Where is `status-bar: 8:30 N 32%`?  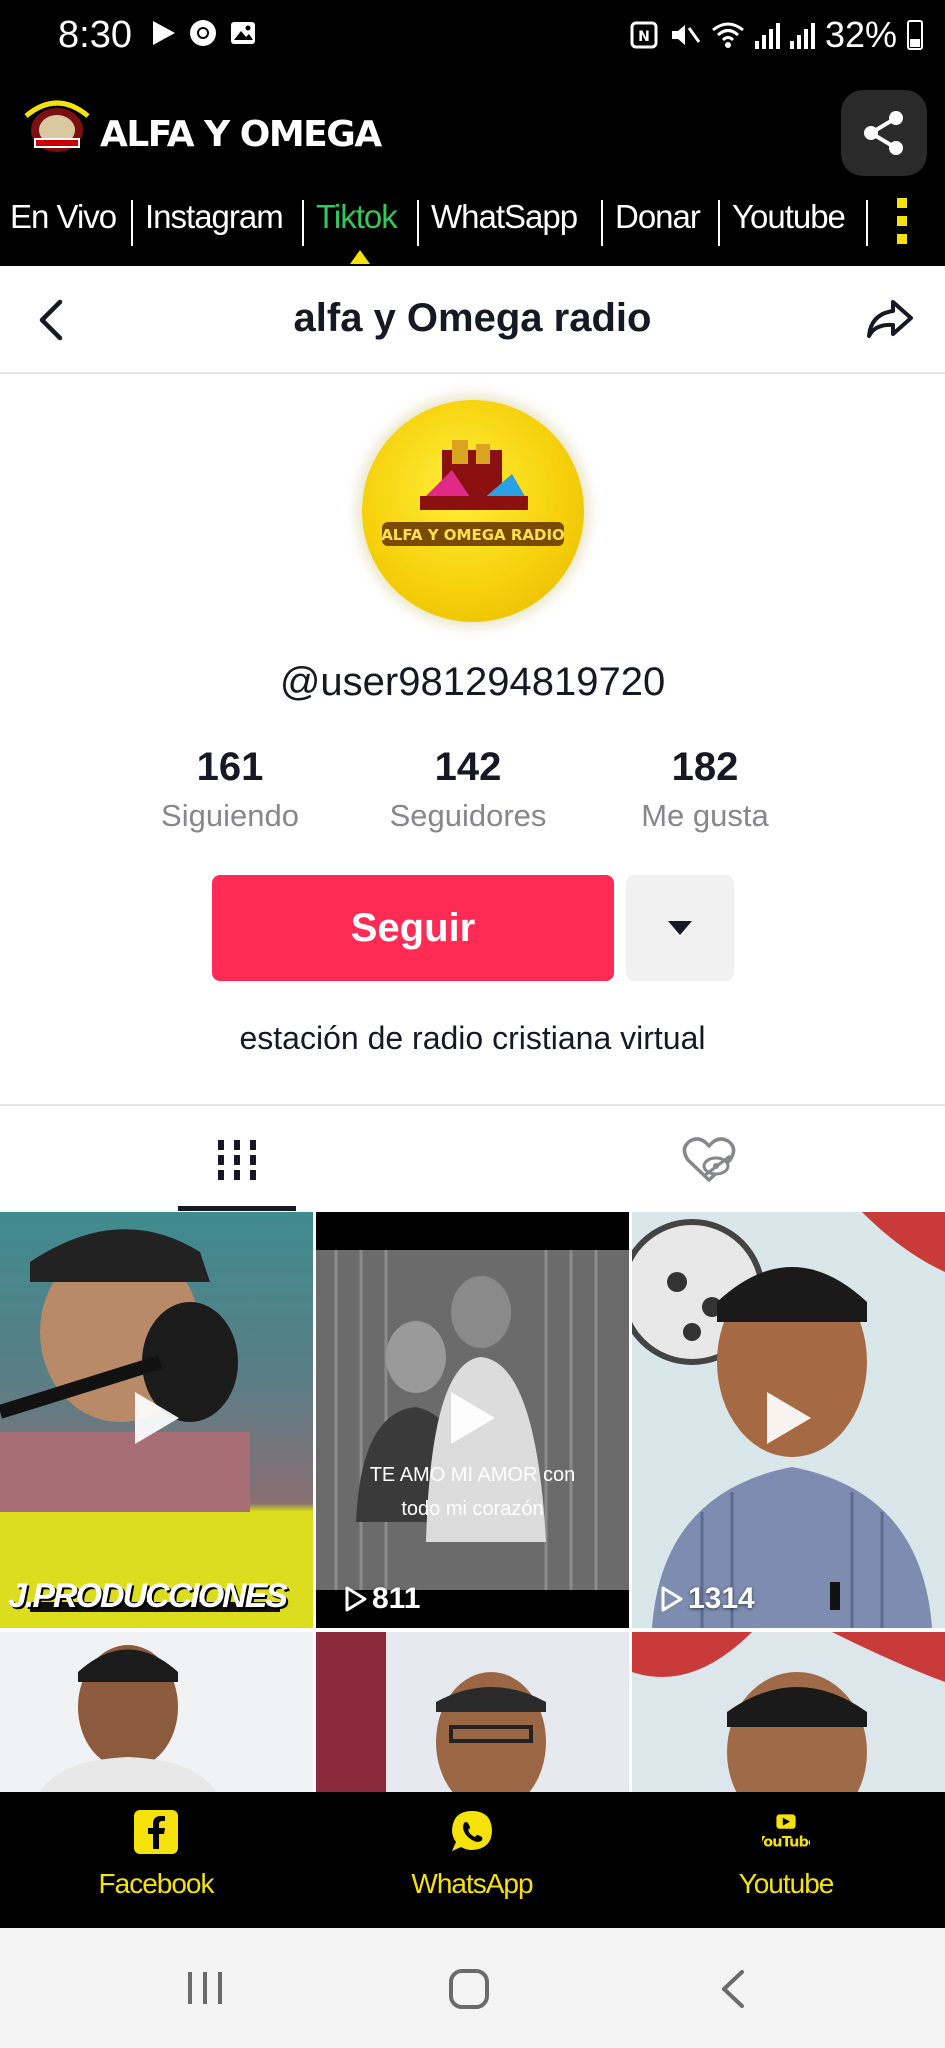 status-bar: 8:30 N 32% is located at coordinates (472, 36).